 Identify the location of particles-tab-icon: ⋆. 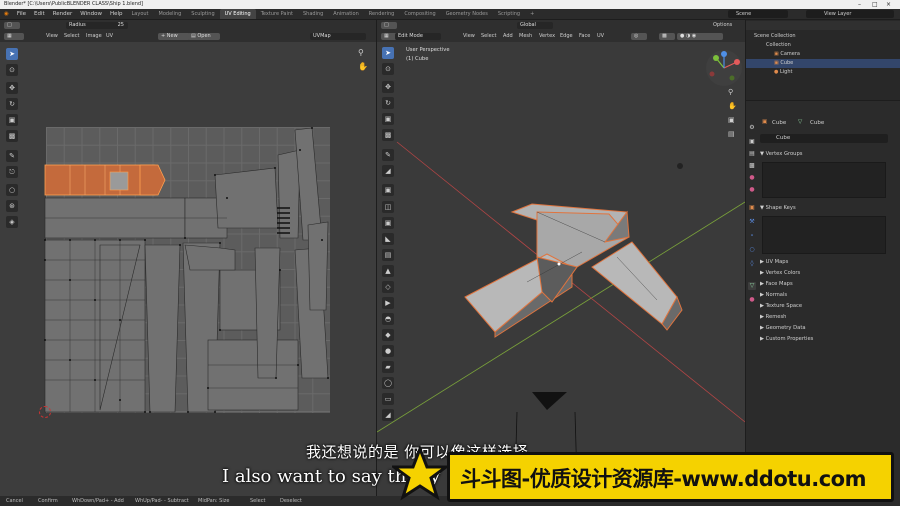
(752, 236).